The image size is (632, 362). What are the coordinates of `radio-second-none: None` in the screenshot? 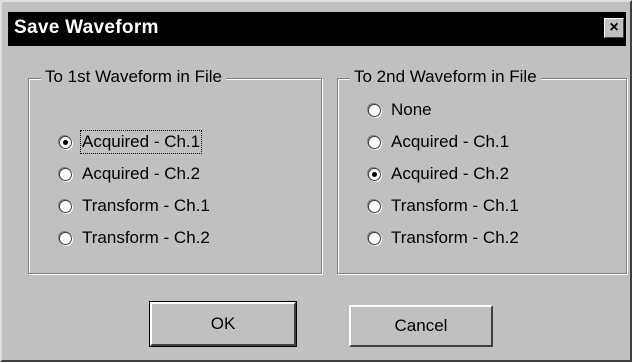 It's located at (400, 110).